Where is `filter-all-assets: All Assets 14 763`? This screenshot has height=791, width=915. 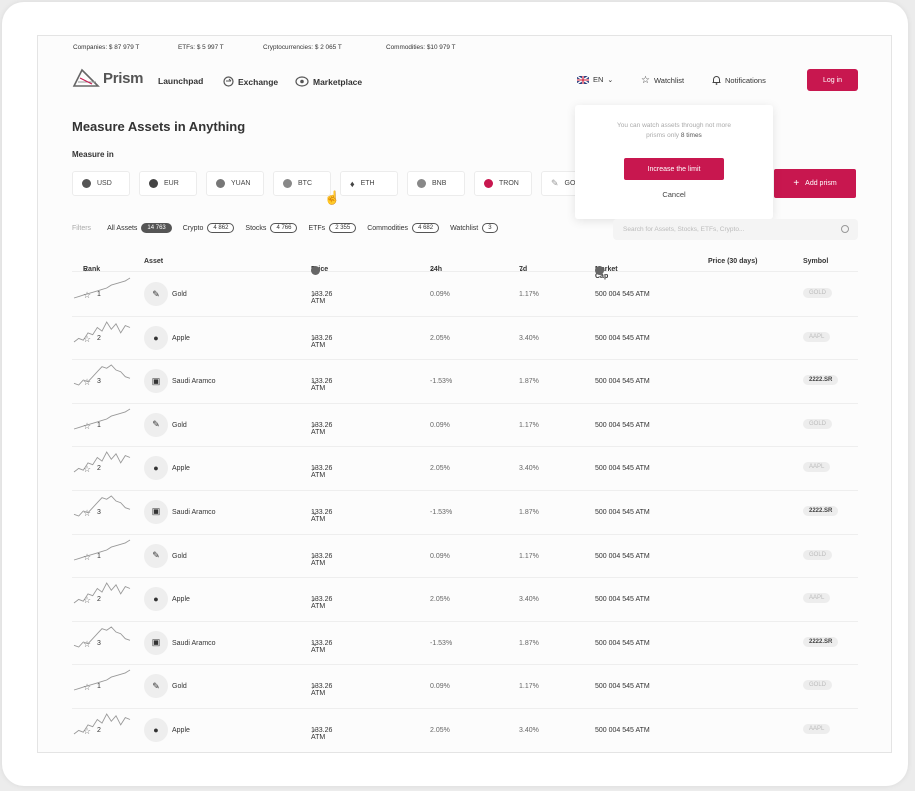 filter-all-assets: All Assets 14 763 is located at coordinates (139, 228).